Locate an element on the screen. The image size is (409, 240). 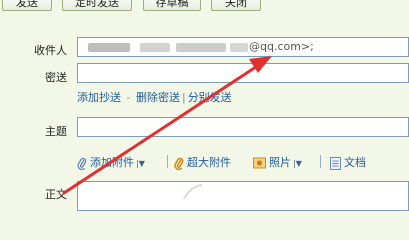
to-label: 收件人 is located at coordinates (50, 50).